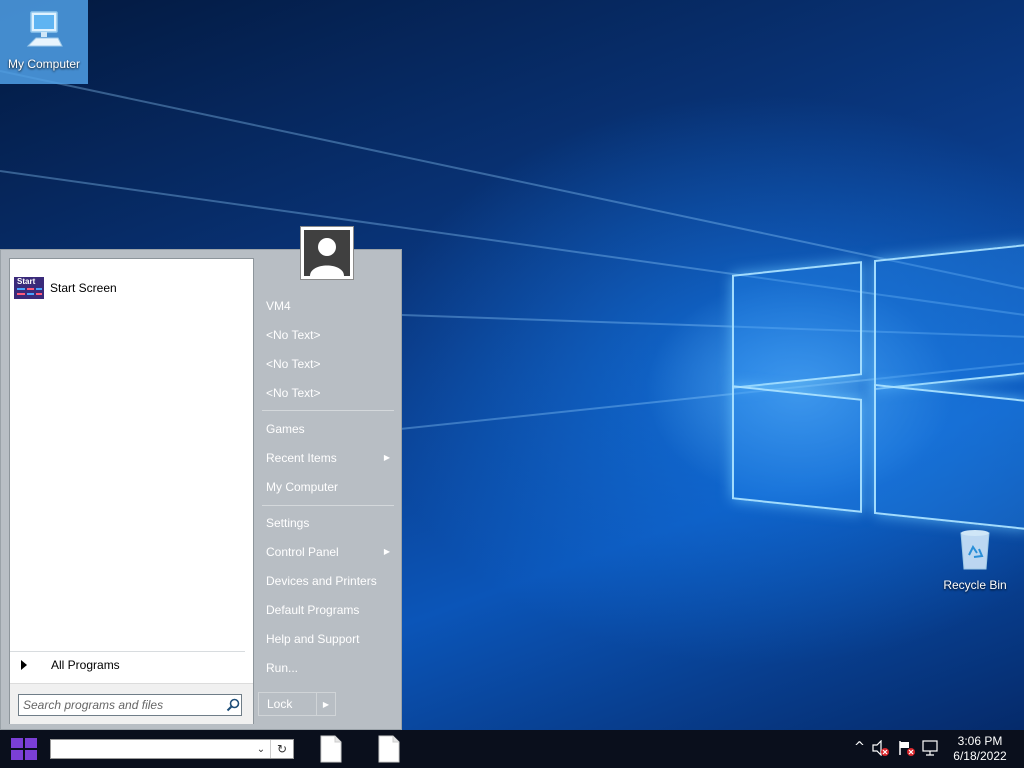 This screenshot has height=768, width=1024. I want to click on taskbar: ⌄ ↻ ^ 3:06 PM 6/18/2022, so click(512, 749).